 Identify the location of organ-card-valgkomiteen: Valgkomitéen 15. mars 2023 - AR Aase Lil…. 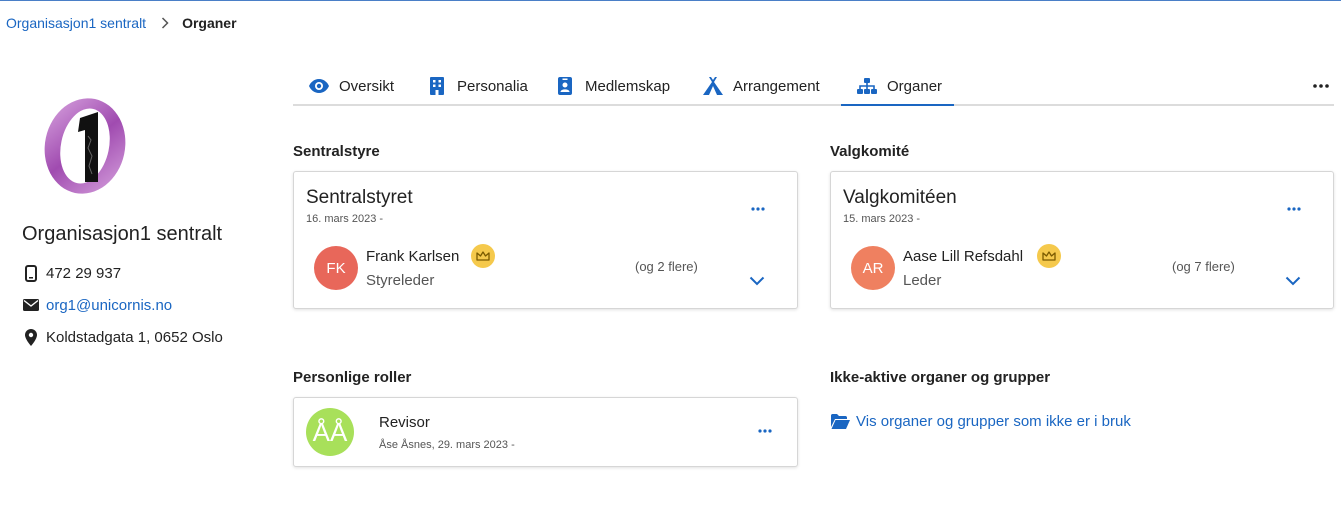
(1082, 240).